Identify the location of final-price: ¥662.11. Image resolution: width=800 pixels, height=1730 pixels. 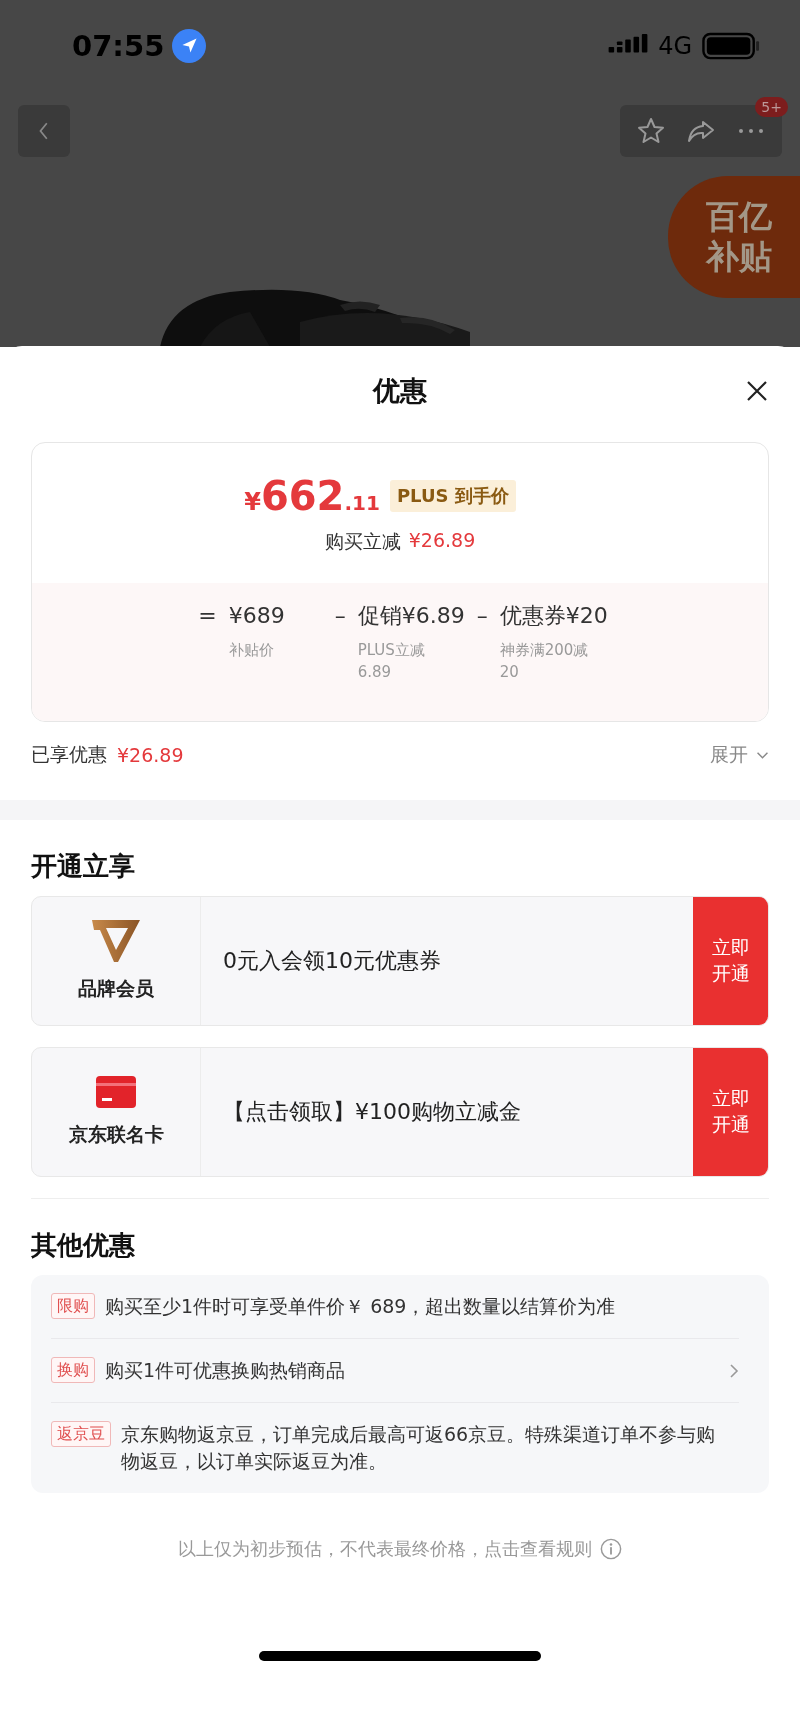
(312, 496).